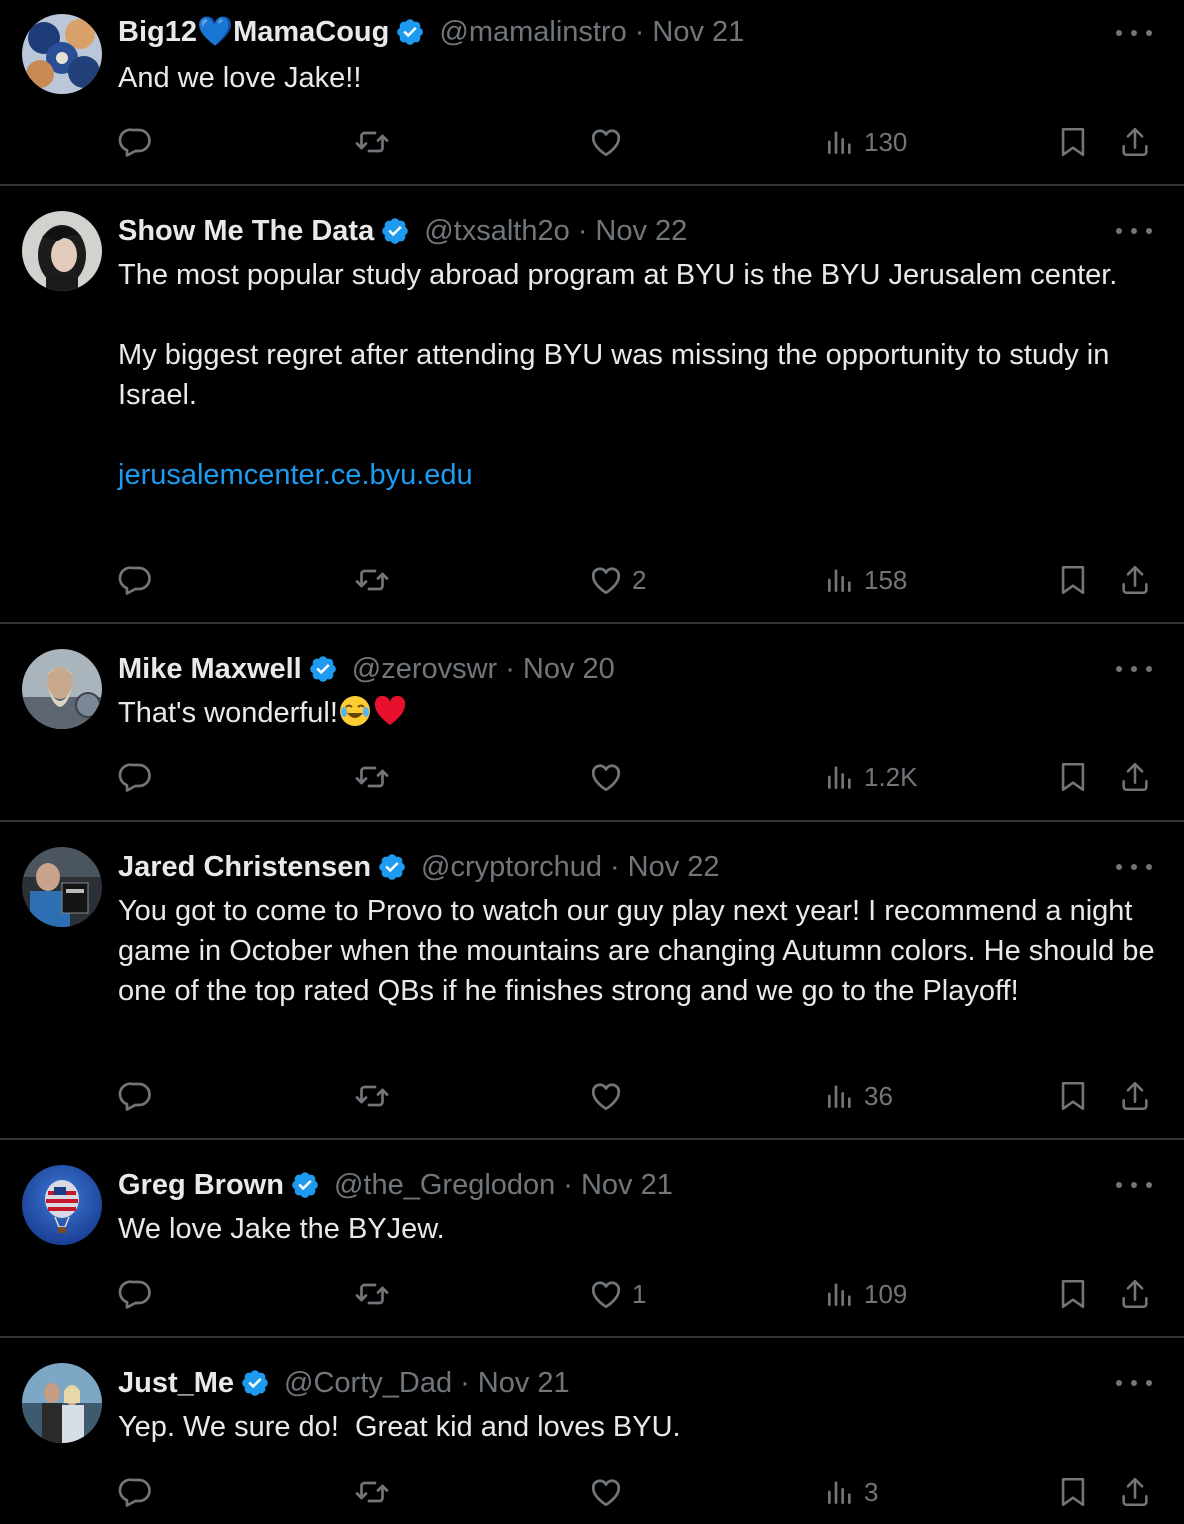  Describe the element at coordinates (569, 669) in the screenshot. I see `tweet-date: Nov 20` at that location.